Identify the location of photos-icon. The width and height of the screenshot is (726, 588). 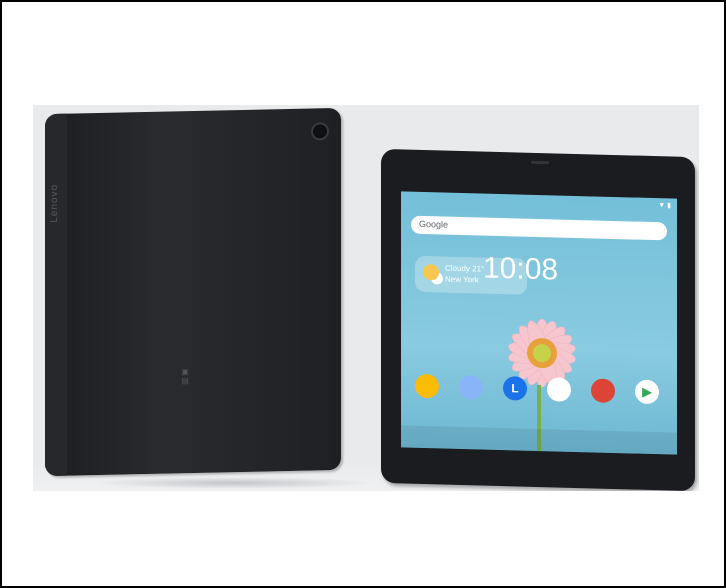
(427, 386).